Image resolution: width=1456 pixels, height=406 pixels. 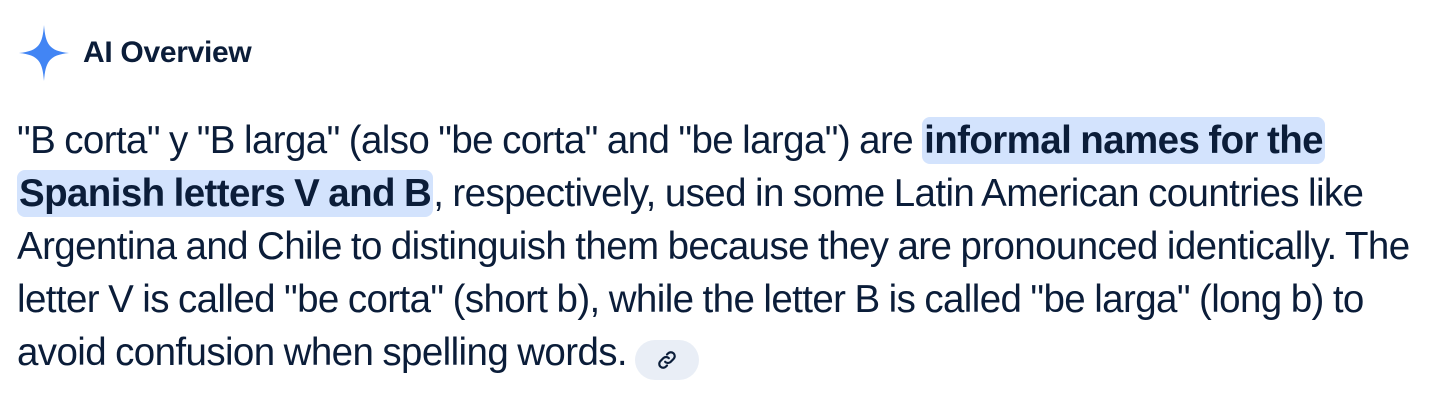 I want to click on source-link-button, so click(x=667, y=360).